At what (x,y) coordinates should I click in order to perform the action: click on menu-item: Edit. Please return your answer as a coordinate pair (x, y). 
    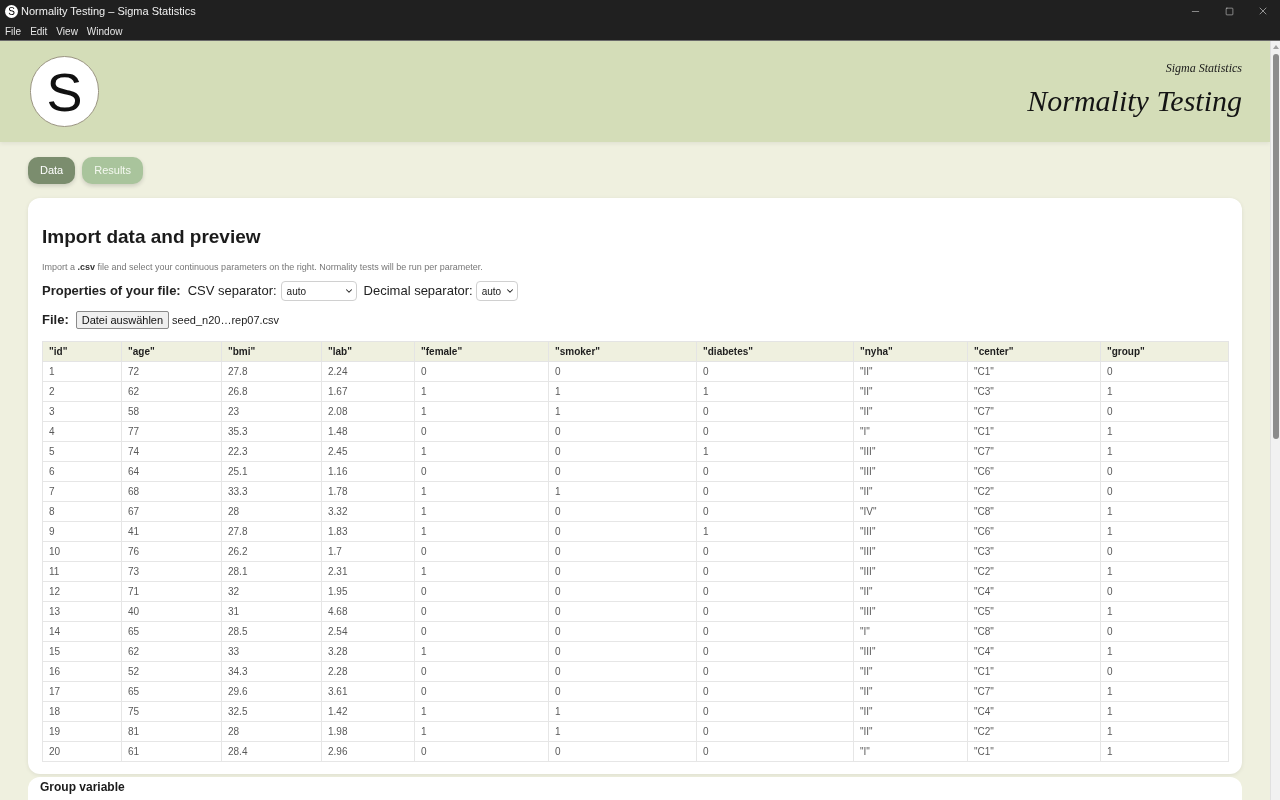
    Looking at the image, I should click on (39, 31).